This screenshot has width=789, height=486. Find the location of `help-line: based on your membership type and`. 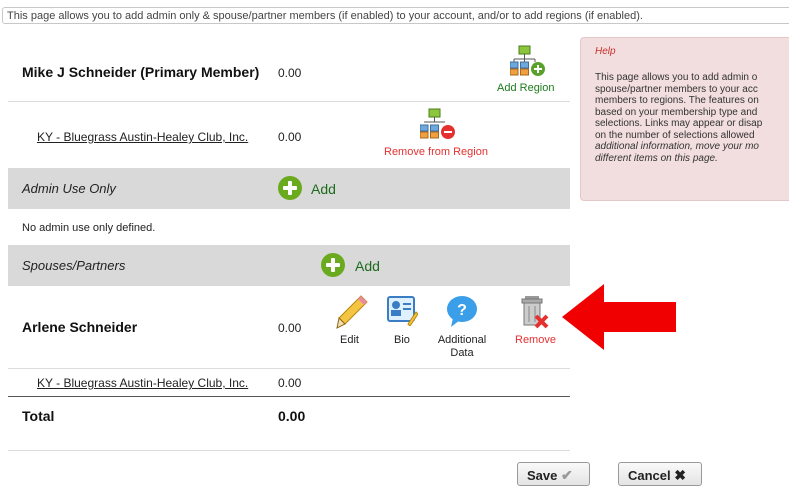

help-line: based on your membership type and is located at coordinates (676, 112).